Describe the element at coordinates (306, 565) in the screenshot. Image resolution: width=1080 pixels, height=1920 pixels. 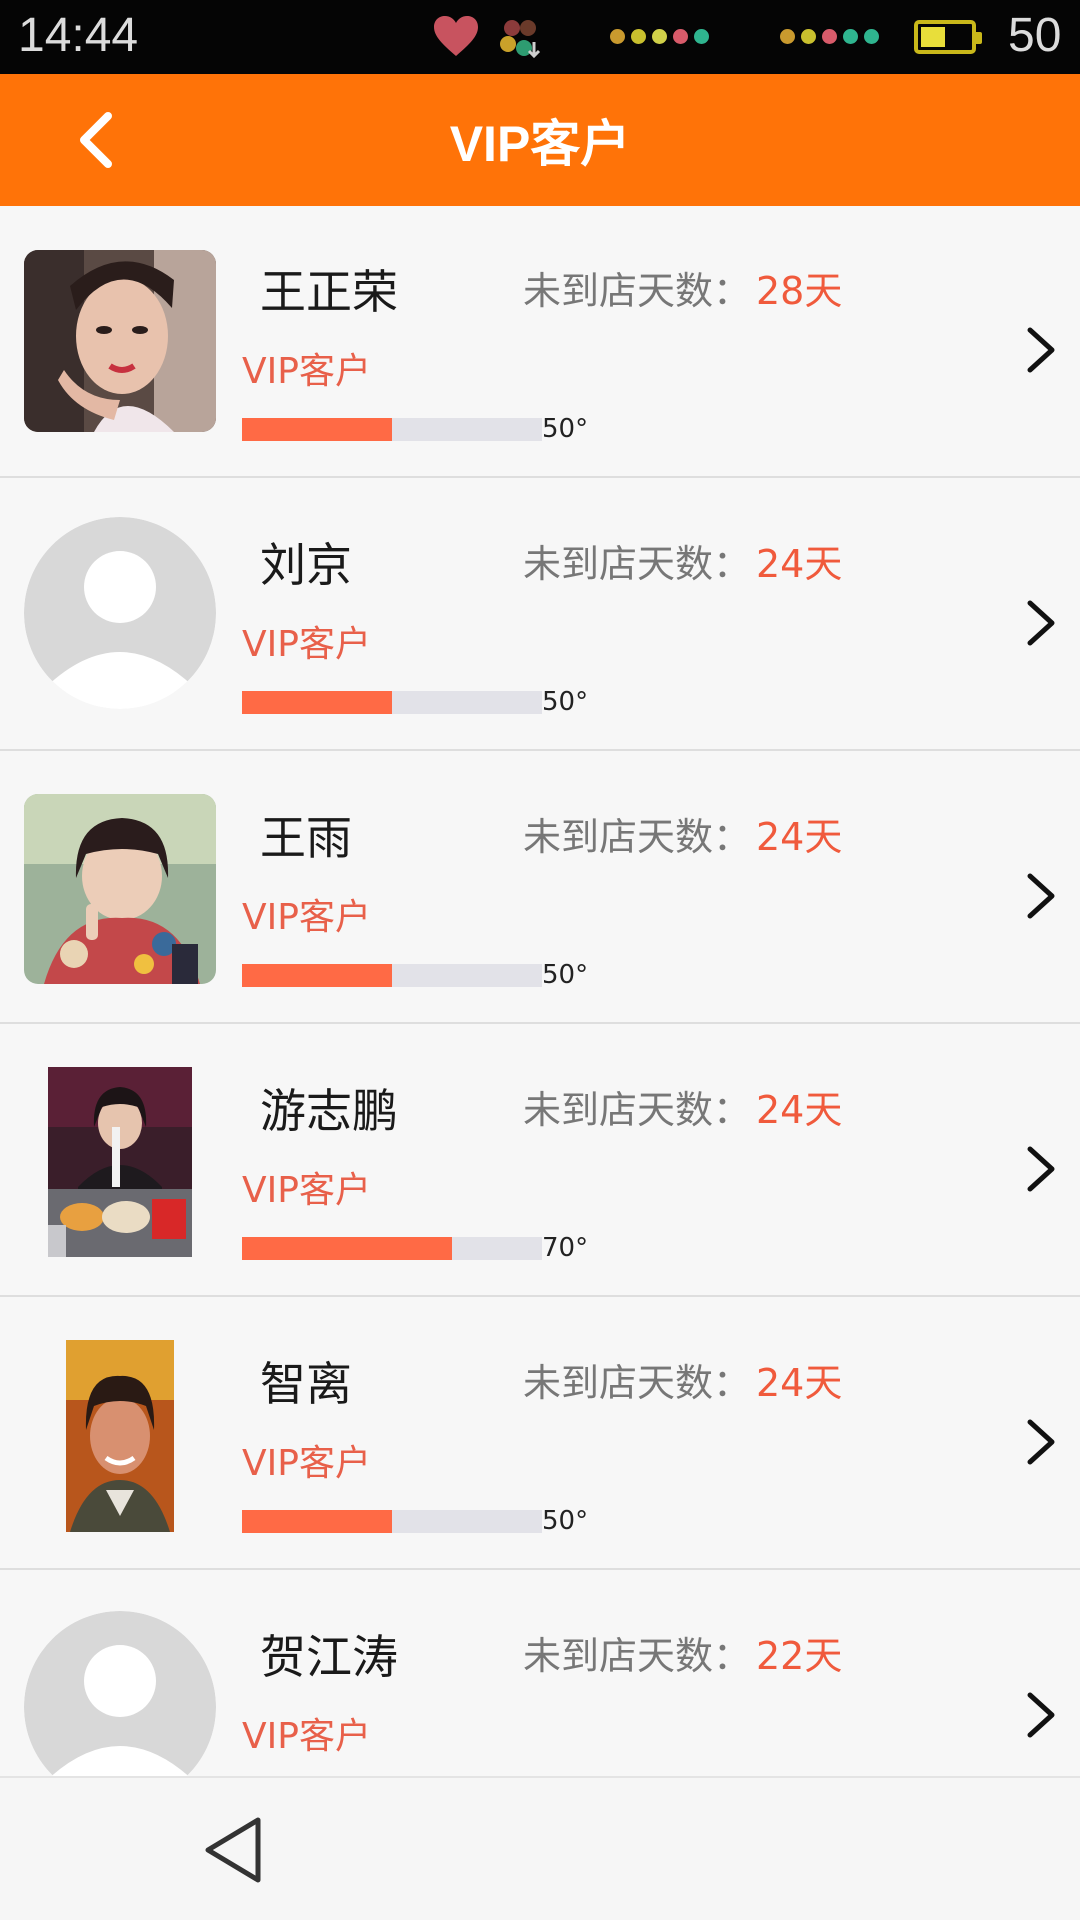
I see `customer-name: 刘京` at that location.